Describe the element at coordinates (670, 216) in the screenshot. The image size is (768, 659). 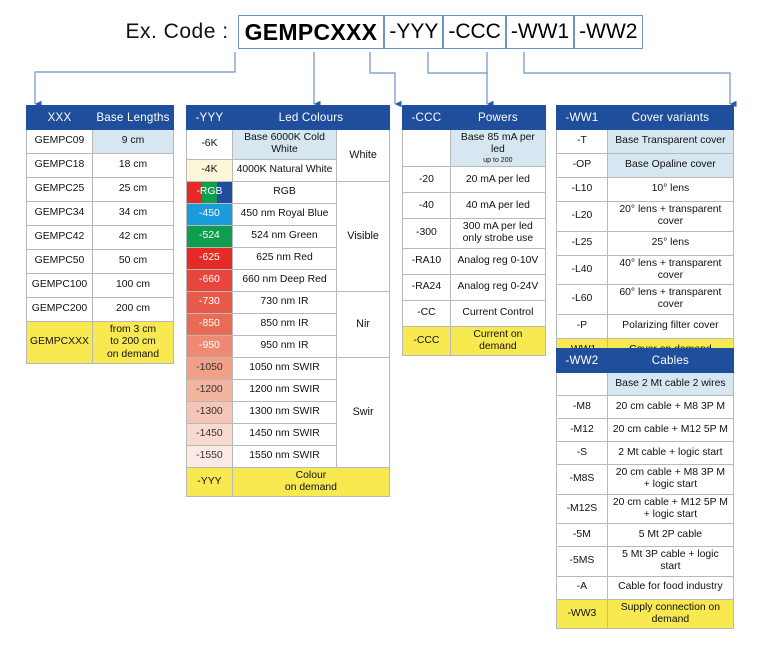
I see `row-description: 20° lens + transparent cover` at that location.